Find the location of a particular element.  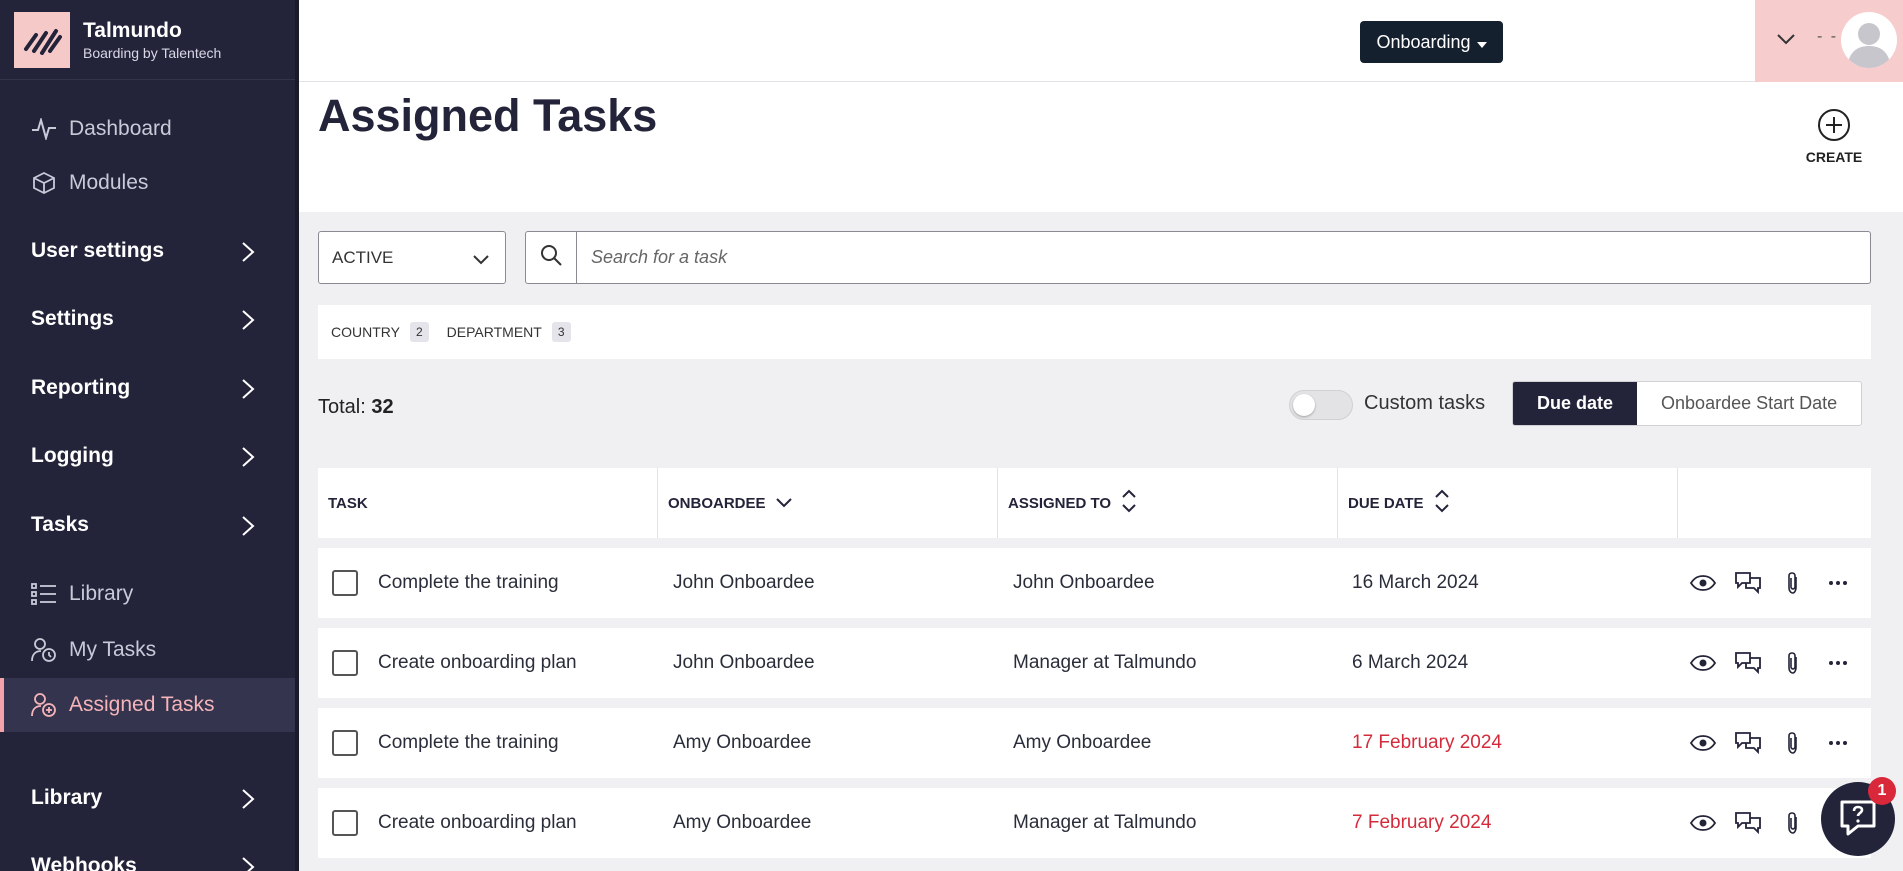

sidebar-section-label: Settings is located at coordinates (72, 318).